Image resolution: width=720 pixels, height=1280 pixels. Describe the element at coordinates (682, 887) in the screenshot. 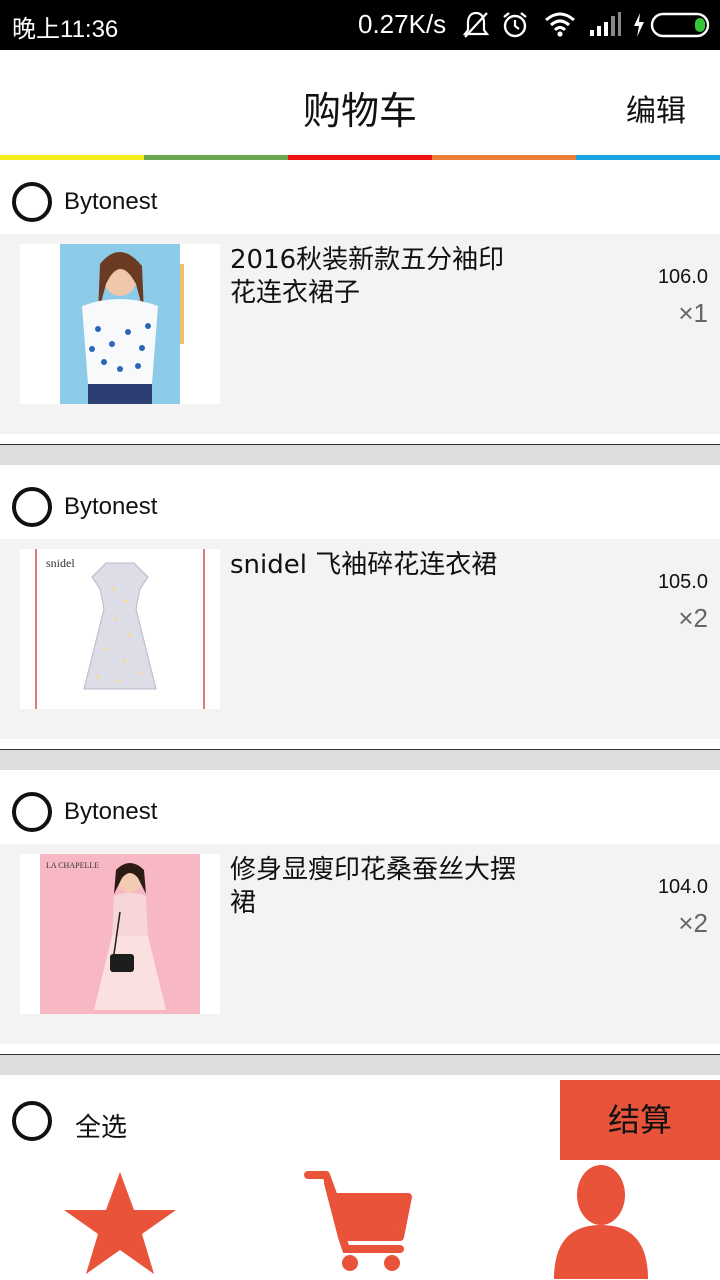

I see `product-price: 104.0` at that location.